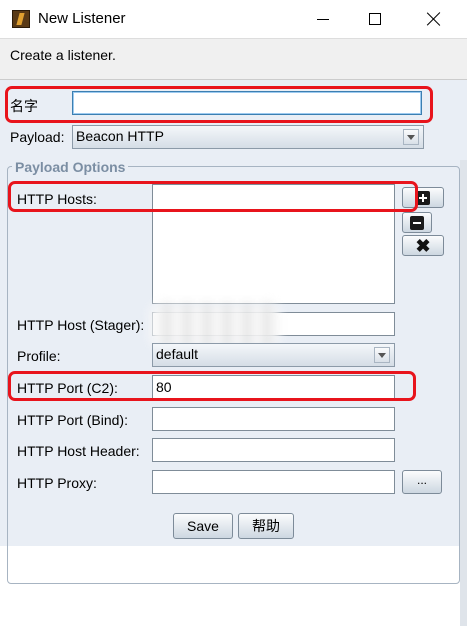 Image resolution: width=467 pixels, height=626 pixels. What do you see at coordinates (21, 19) in the screenshot?
I see `app-icon` at bounding box center [21, 19].